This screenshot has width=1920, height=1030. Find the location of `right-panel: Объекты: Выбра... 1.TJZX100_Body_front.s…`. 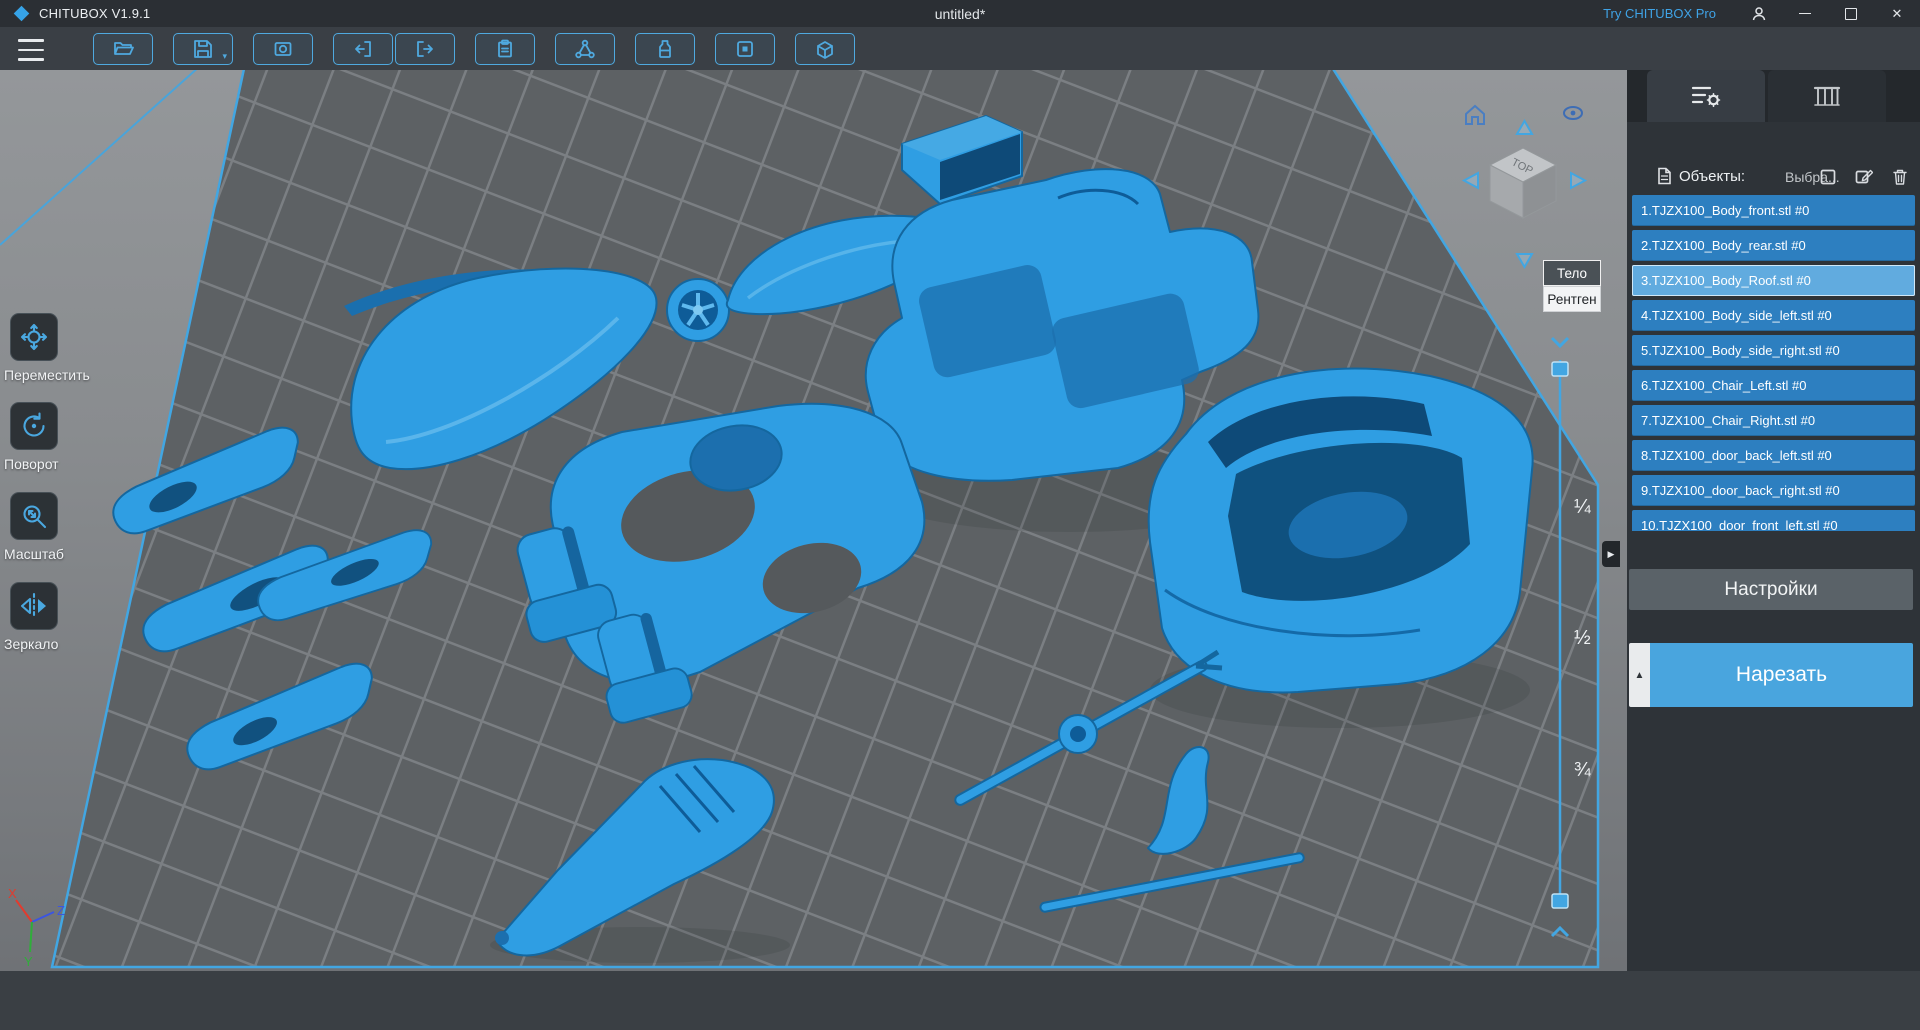

right-panel: Объекты: Выбра... 1.TJZX100_Body_front.s… is located at coordinates (1773, 520).